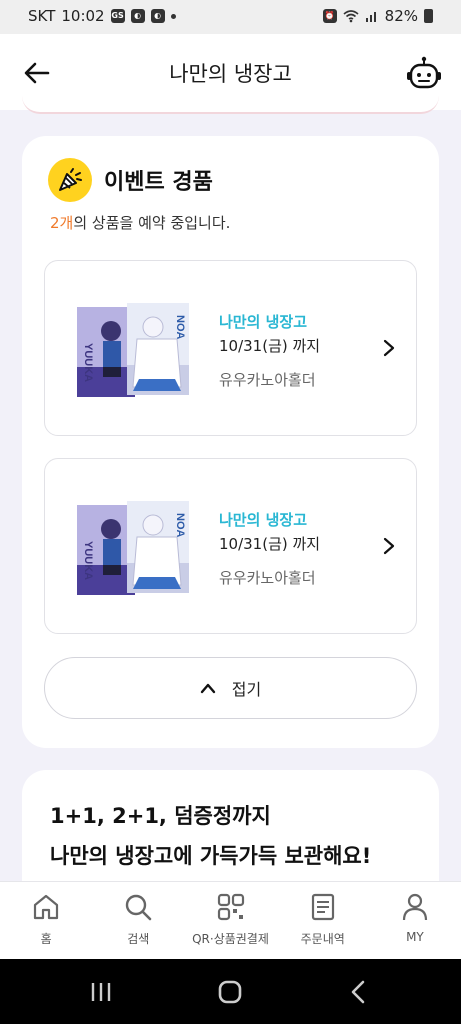  I want to click on tab-home: 홈, so click(46, 920).